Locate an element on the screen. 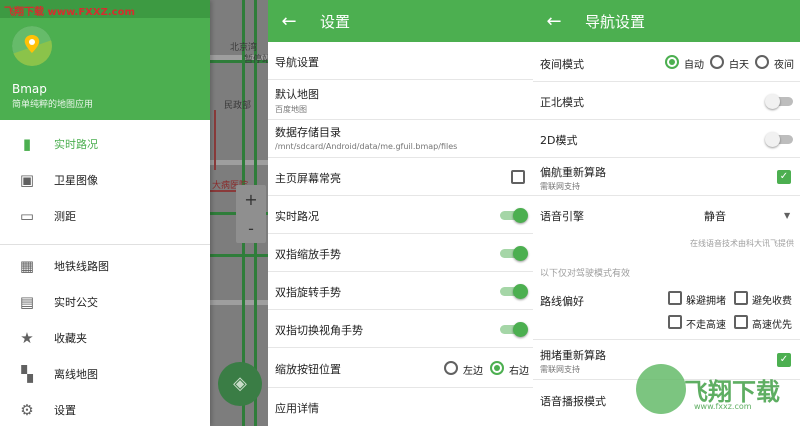  zoom-left-radio is located at coordinates (451, 368).